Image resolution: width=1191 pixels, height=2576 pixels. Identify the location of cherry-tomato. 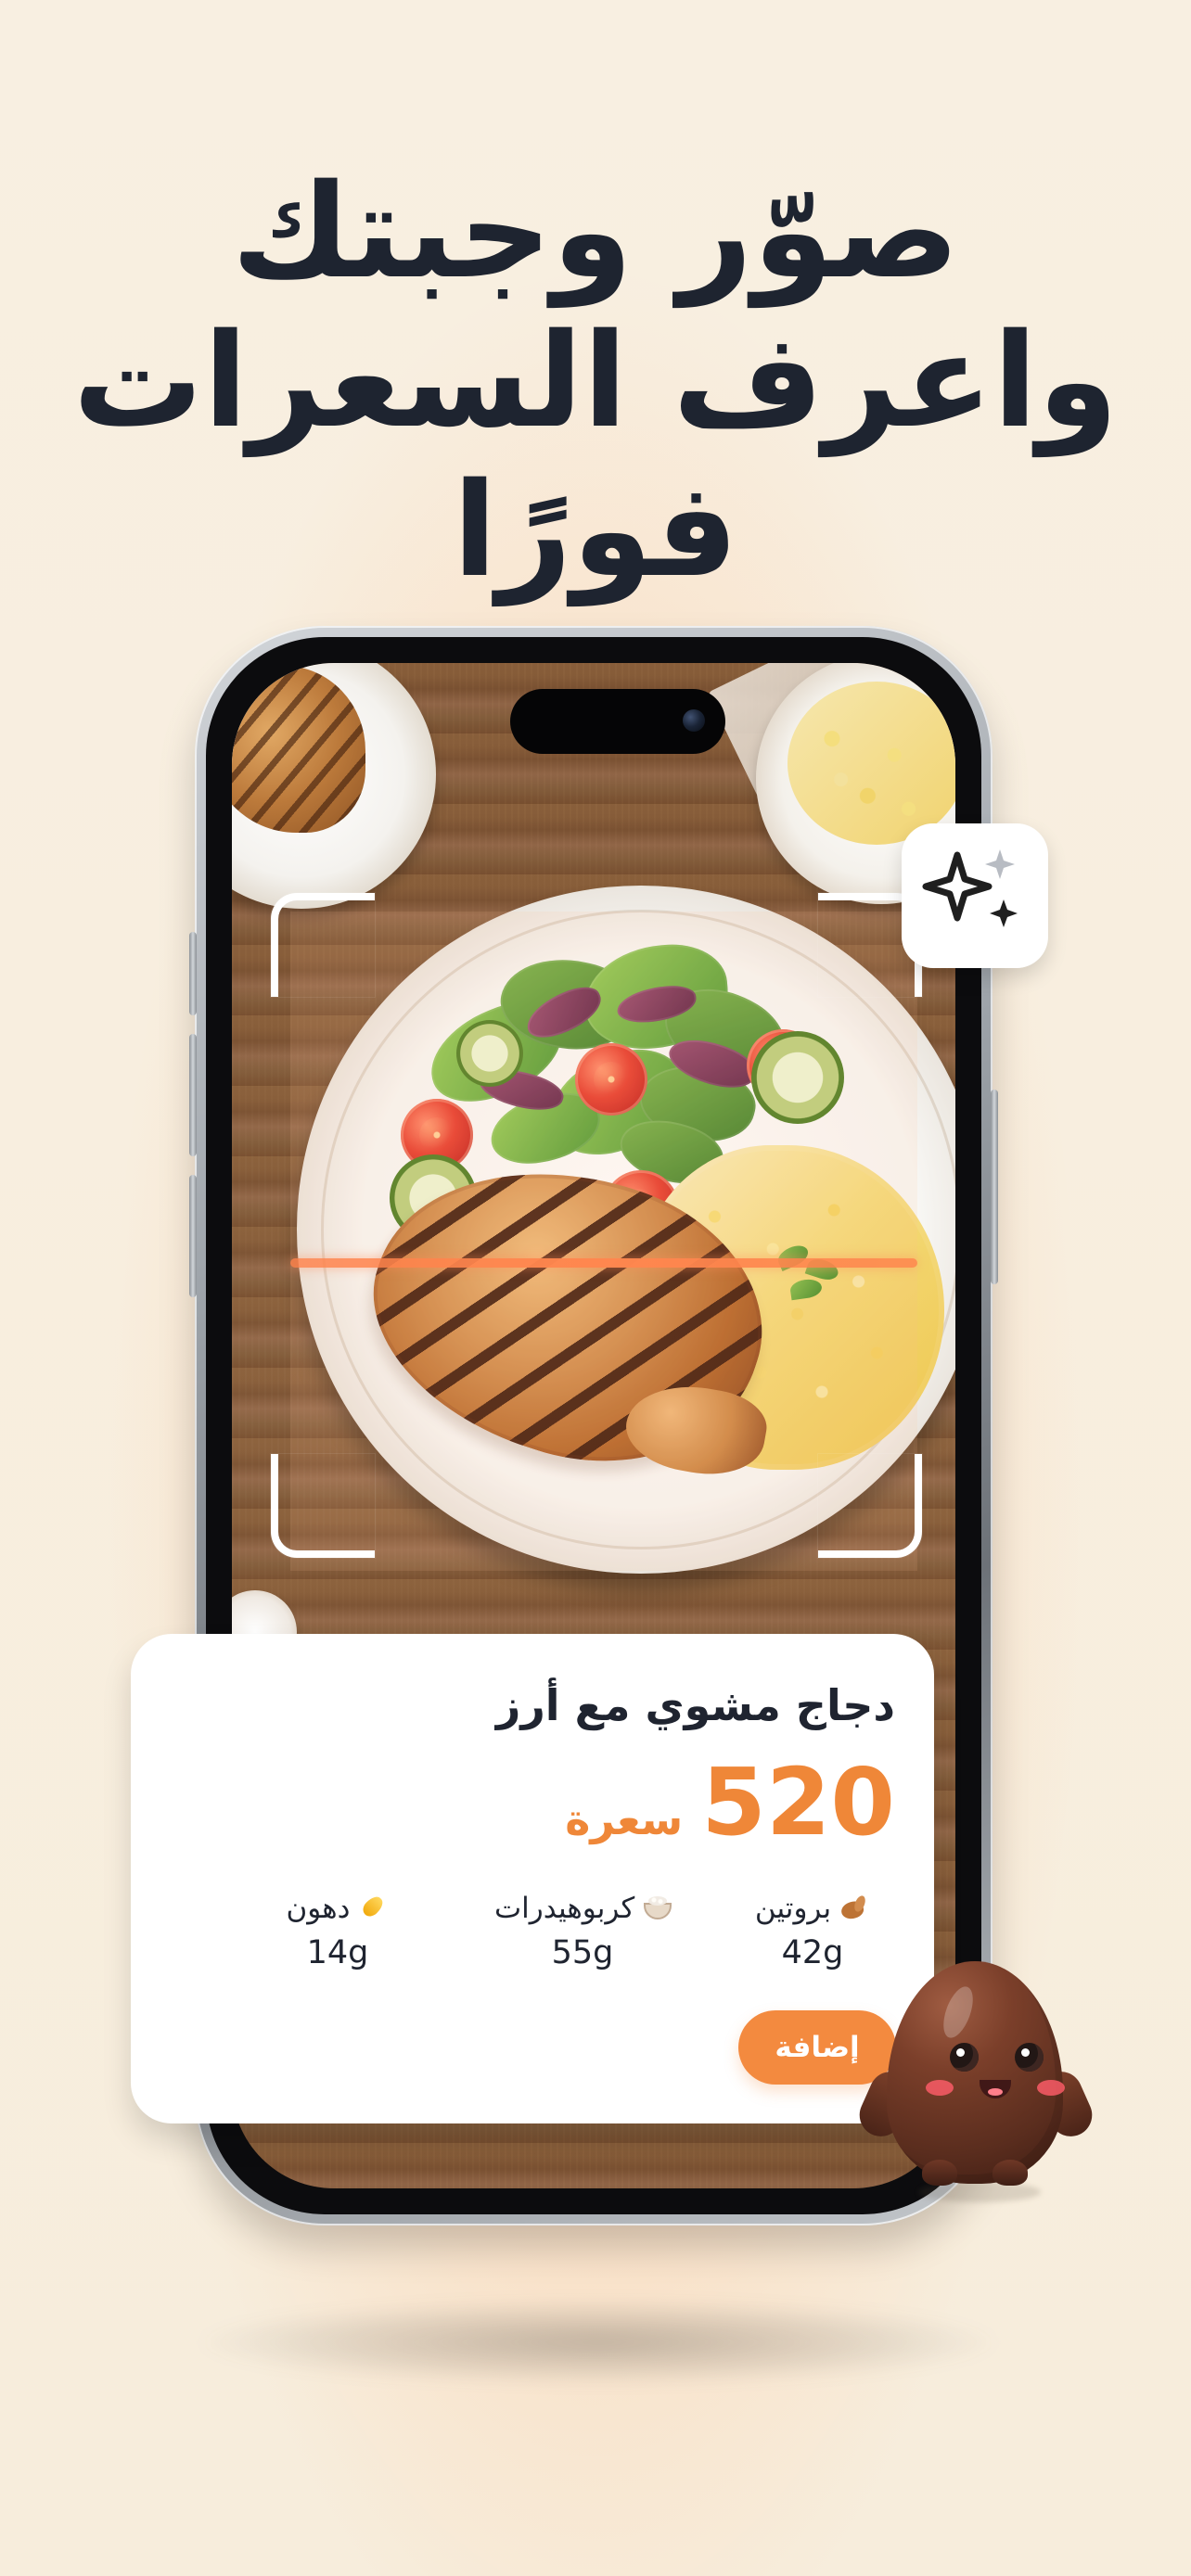
(611, 1079).